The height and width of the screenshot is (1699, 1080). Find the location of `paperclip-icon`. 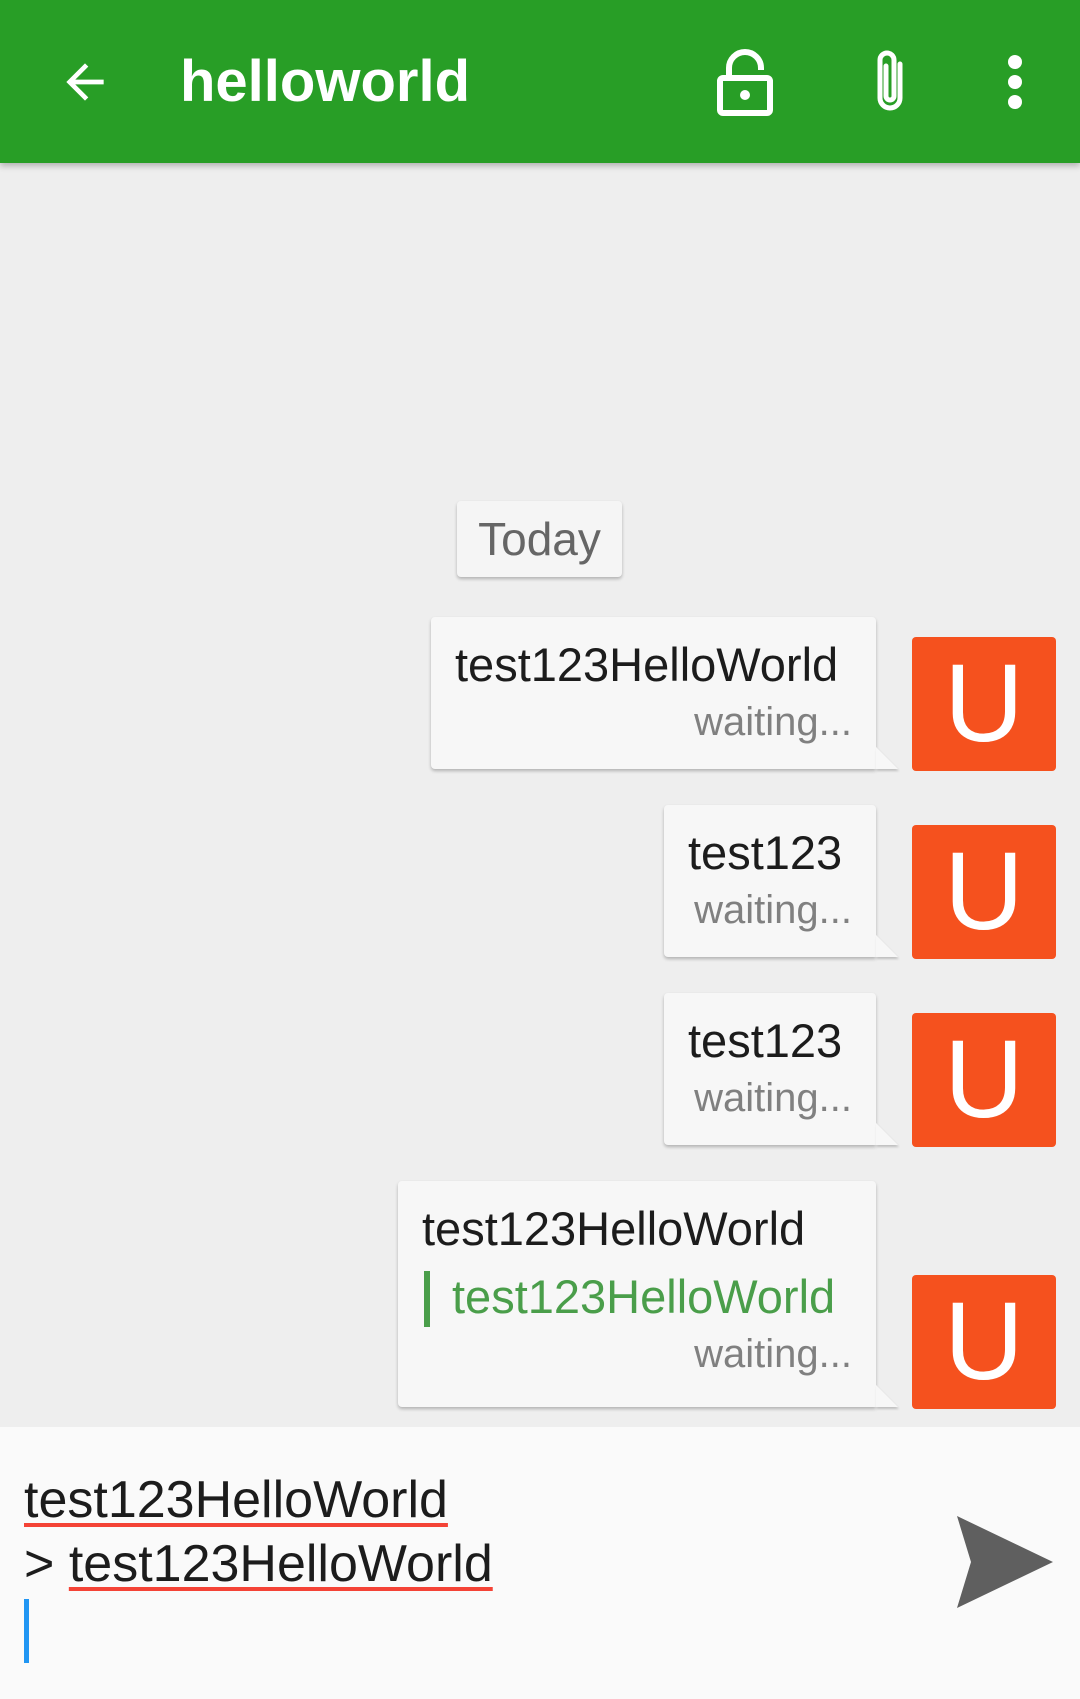

paperclip-icon is located at coordinates (890, 80).